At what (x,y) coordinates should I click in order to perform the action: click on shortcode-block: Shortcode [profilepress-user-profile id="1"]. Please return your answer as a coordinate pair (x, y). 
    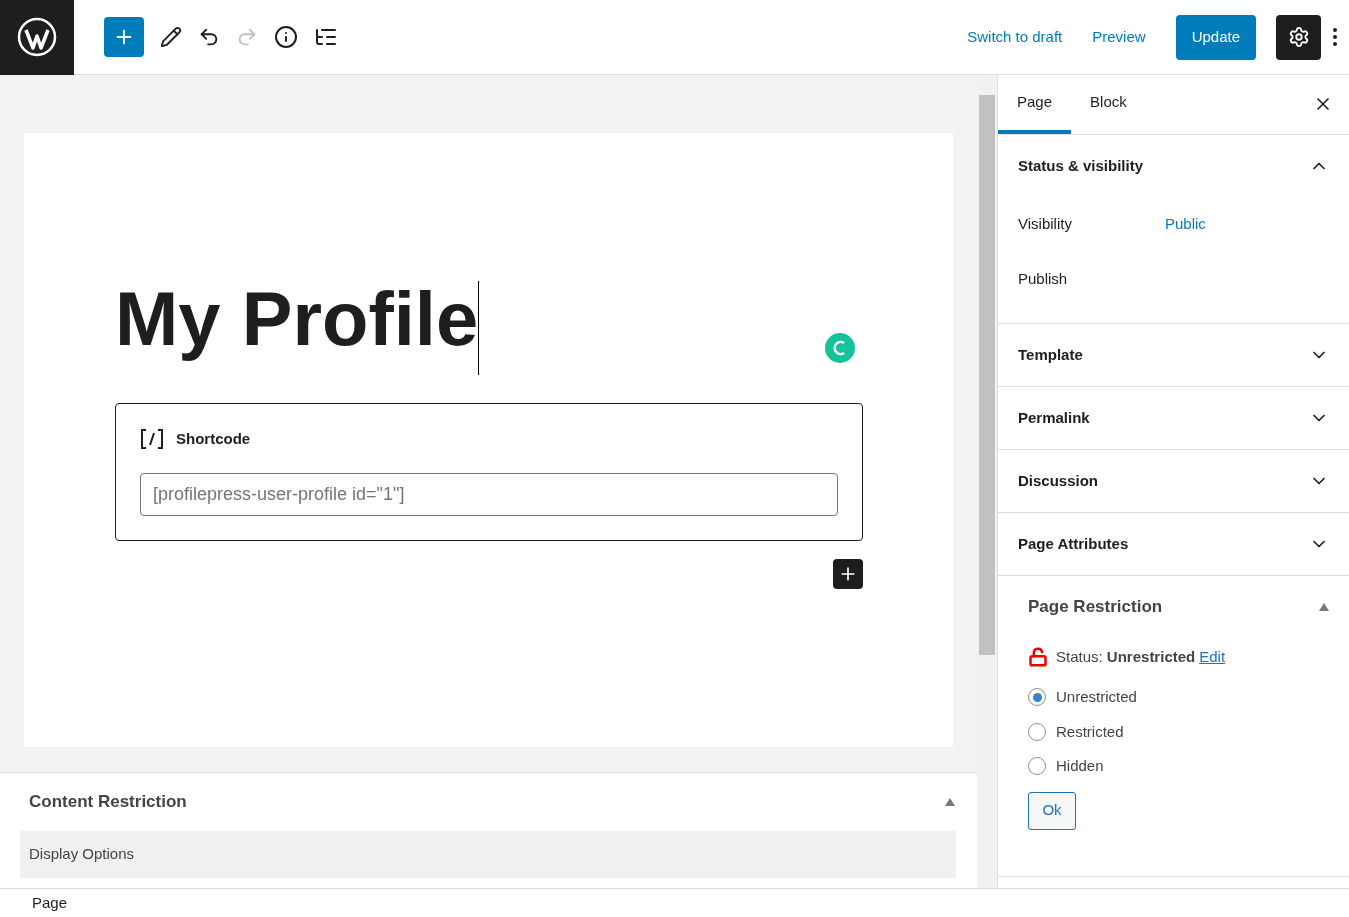
    Looking at the image, I should click on (489, 472).